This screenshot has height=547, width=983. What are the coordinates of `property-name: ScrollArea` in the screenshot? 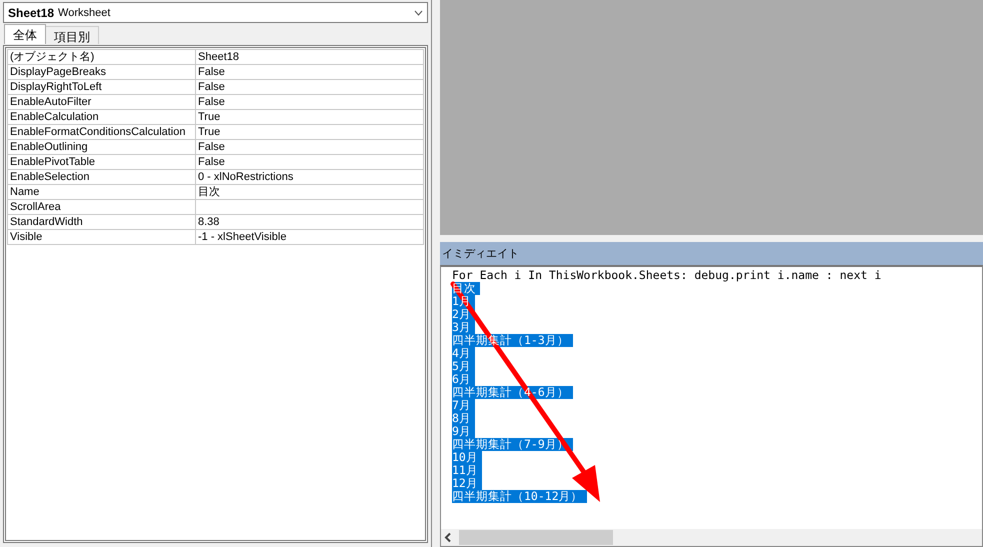 It's located at (102, 207).